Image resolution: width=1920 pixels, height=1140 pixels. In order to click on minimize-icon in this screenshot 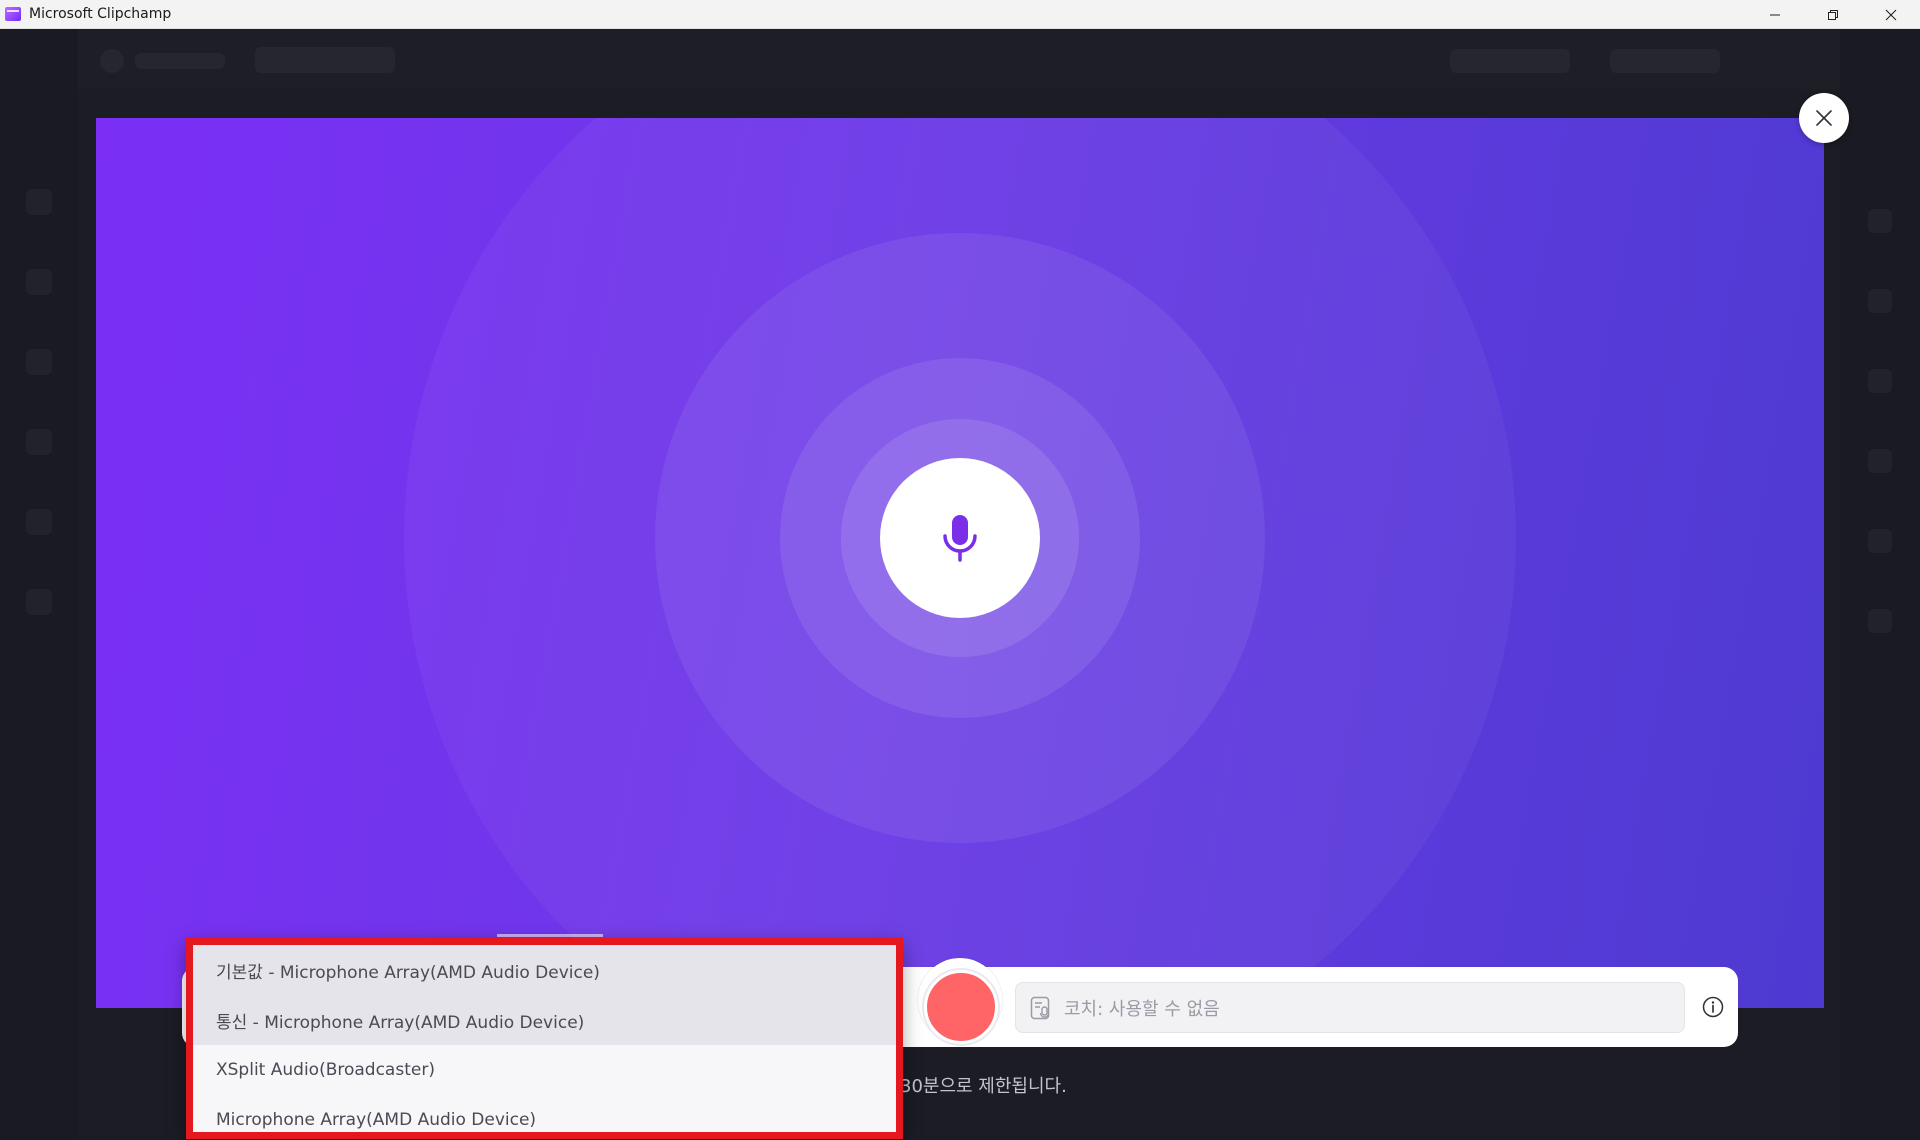, I will do `click(1775, 14)`.